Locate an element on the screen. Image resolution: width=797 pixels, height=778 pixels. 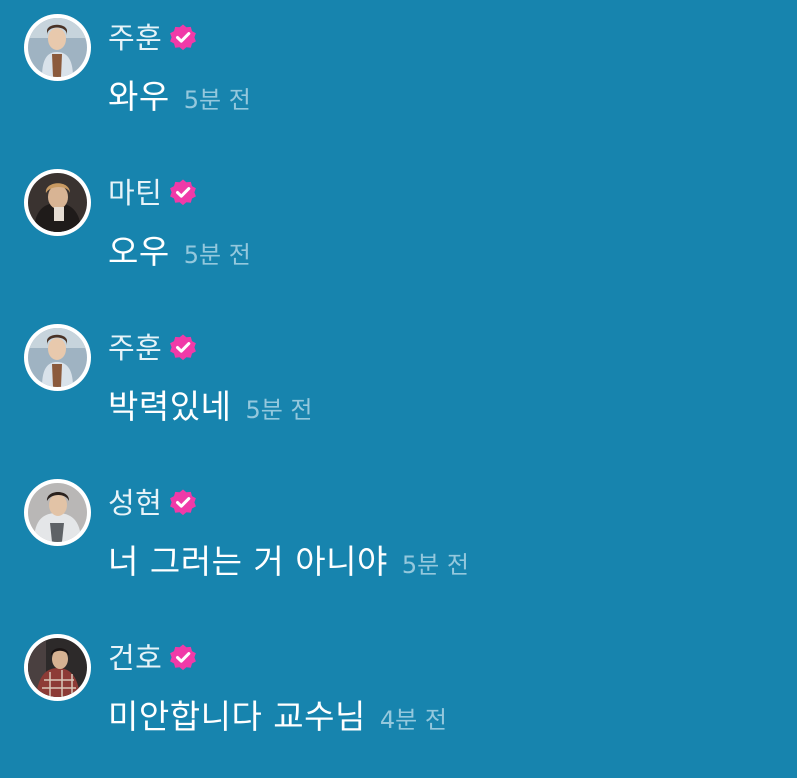
comment-body: 미안합니다 교수님 4분 전 is located at coordinates (277, 717).